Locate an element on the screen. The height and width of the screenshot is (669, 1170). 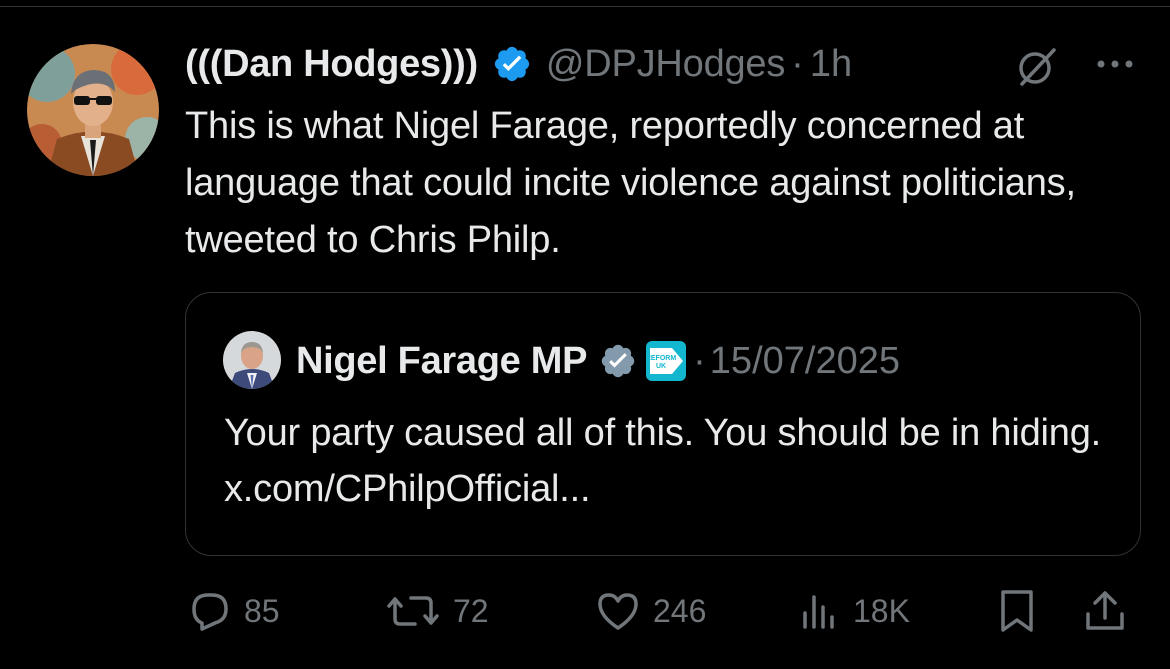
quoted-date: 15/07/2025 is located at coordinates (805, 361).